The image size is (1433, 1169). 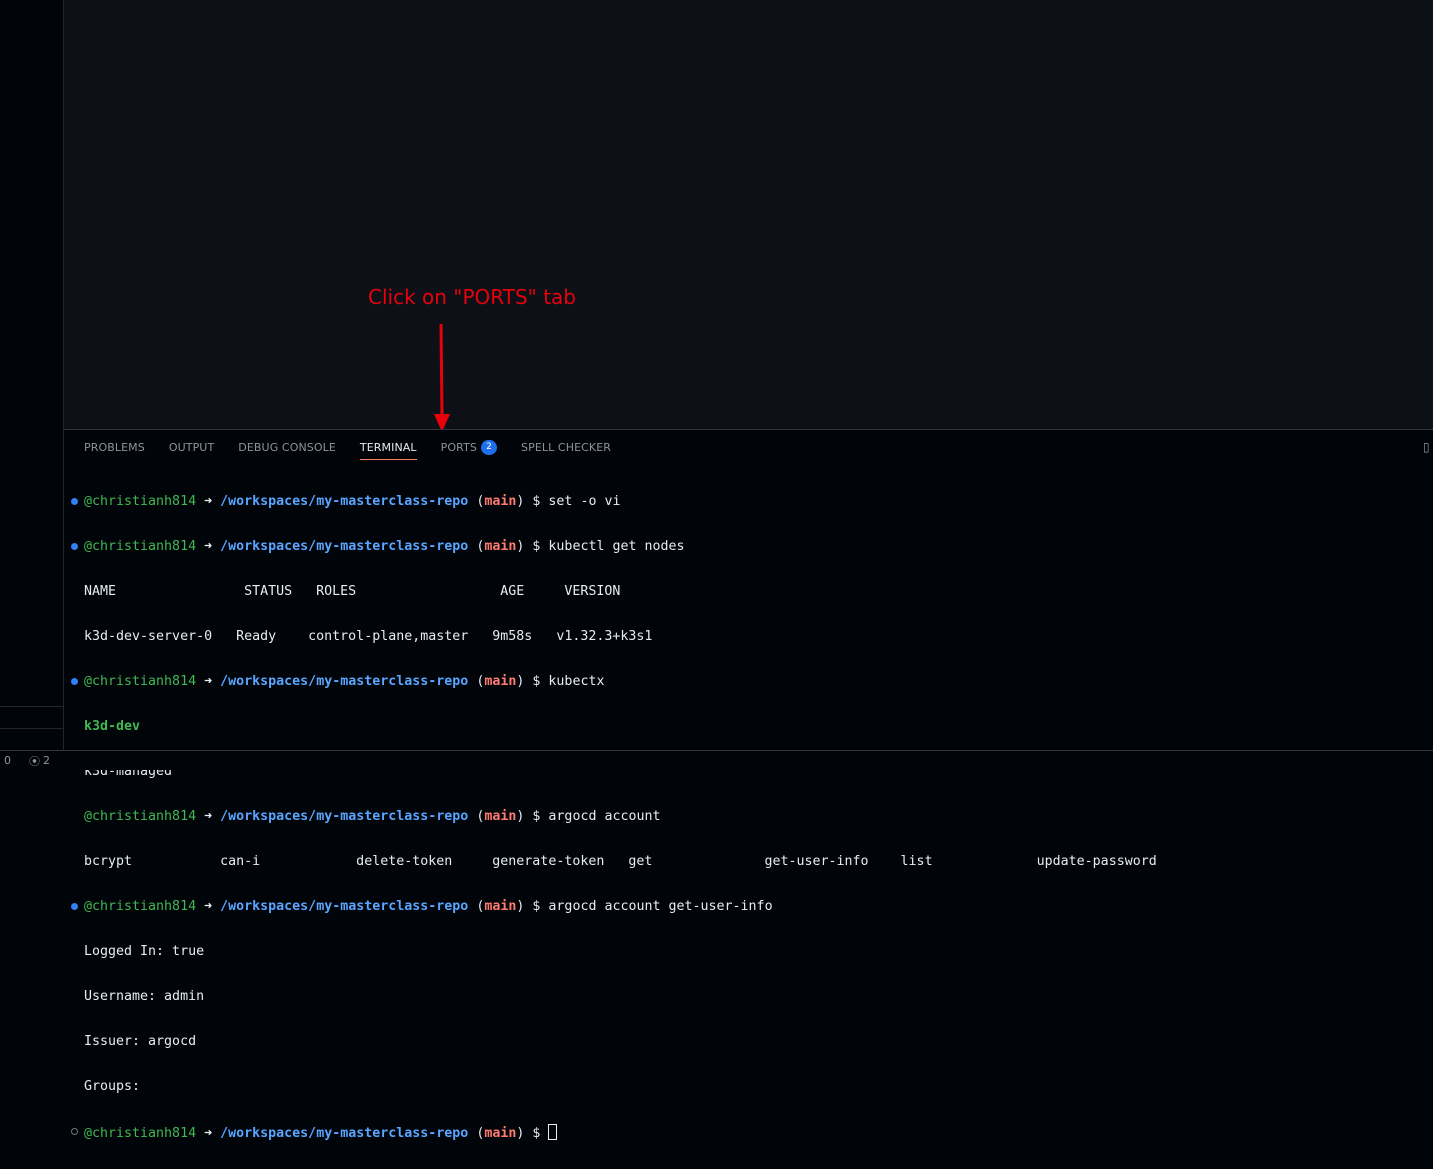 I want to click on error-count: 0, so click(x=7, y=760).